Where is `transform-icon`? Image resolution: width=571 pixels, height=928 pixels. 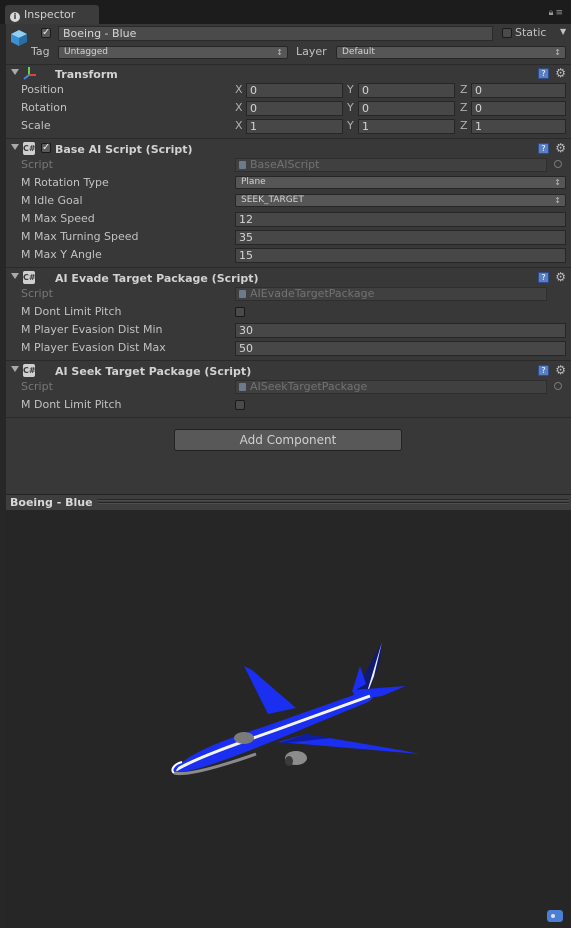
transform-icon is located at coordinates (29, 73).